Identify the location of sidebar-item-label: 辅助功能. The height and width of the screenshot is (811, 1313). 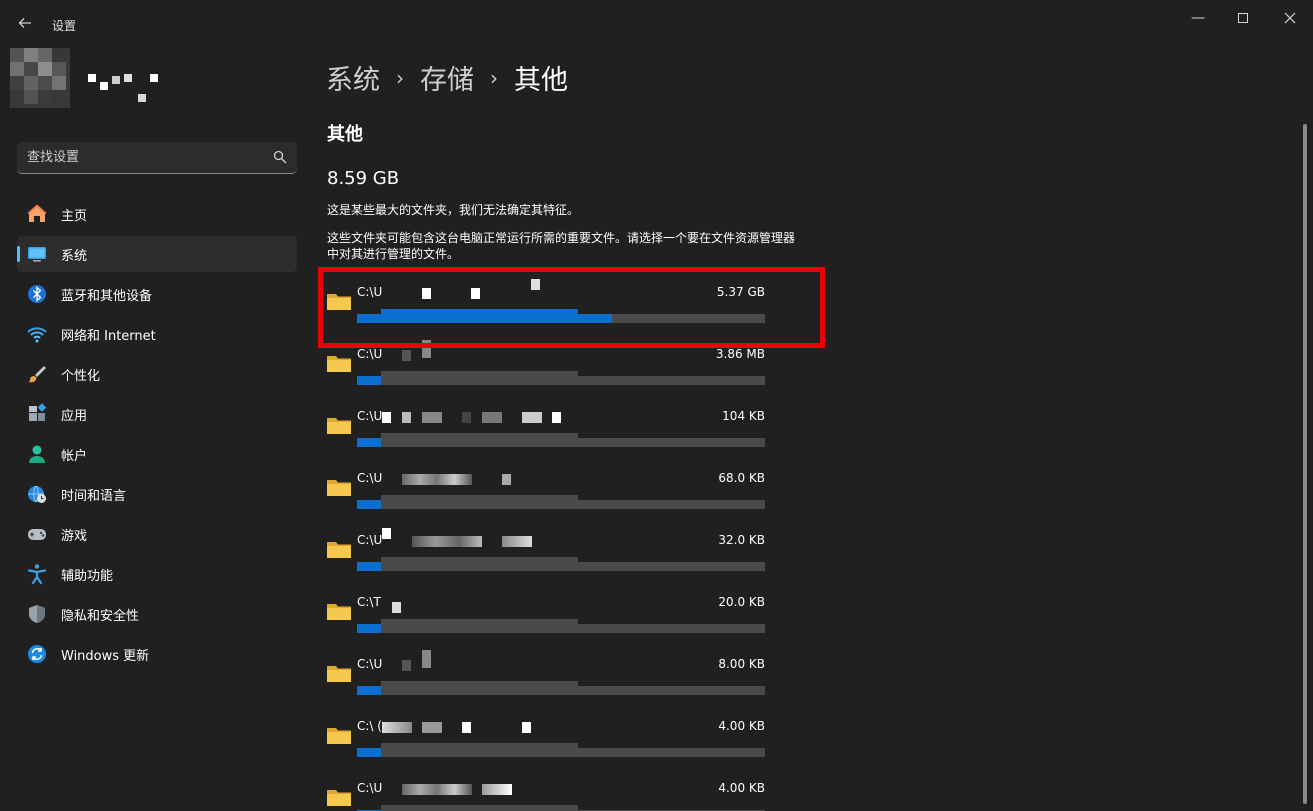
(87, 576).